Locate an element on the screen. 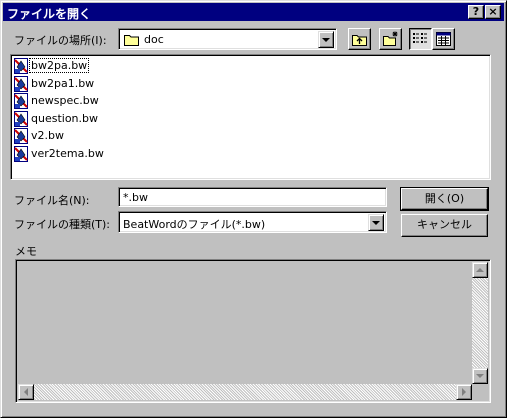 Image resolution: width=507 pixels, height=418 pixels. file-name: newspec.bw is located at coordinates (65, 100).